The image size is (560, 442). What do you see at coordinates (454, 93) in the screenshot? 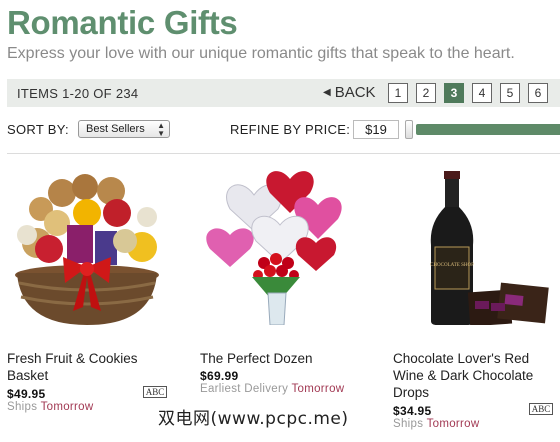
I see `page-3-button: 3` at bounding box center [454, 93].